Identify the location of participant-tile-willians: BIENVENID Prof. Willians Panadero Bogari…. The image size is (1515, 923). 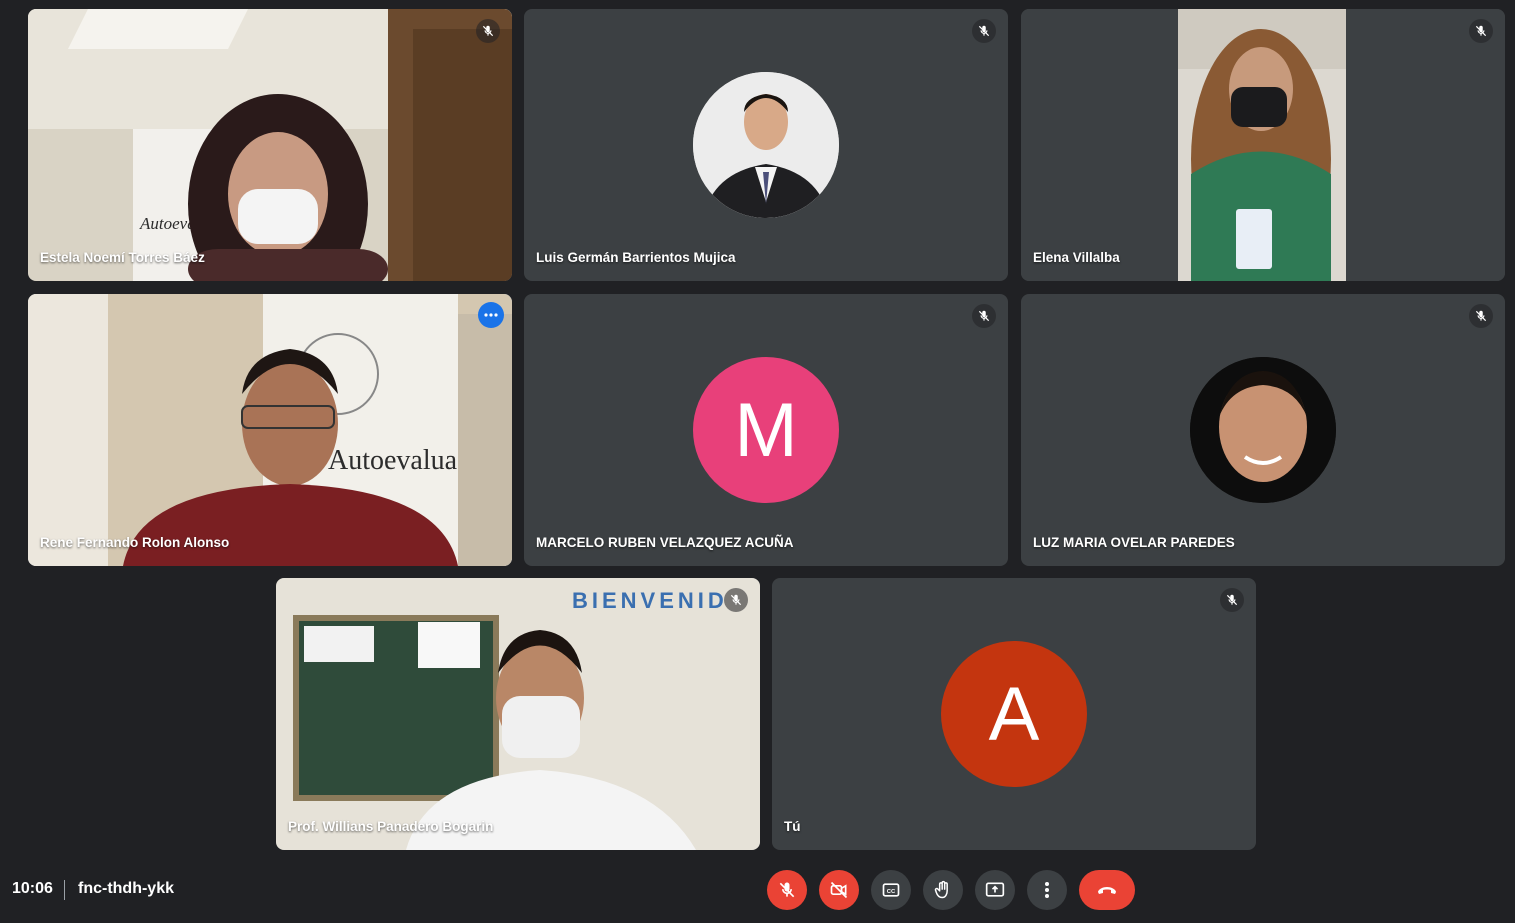
(518, 714).